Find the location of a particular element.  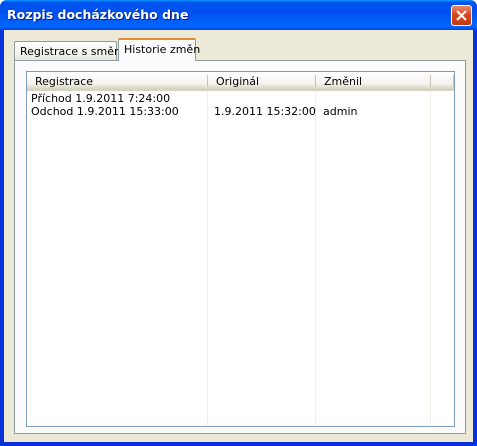

cell-registrace: Příchod 1.9.2011 7:24:00 is located at coordinates (101, 98).